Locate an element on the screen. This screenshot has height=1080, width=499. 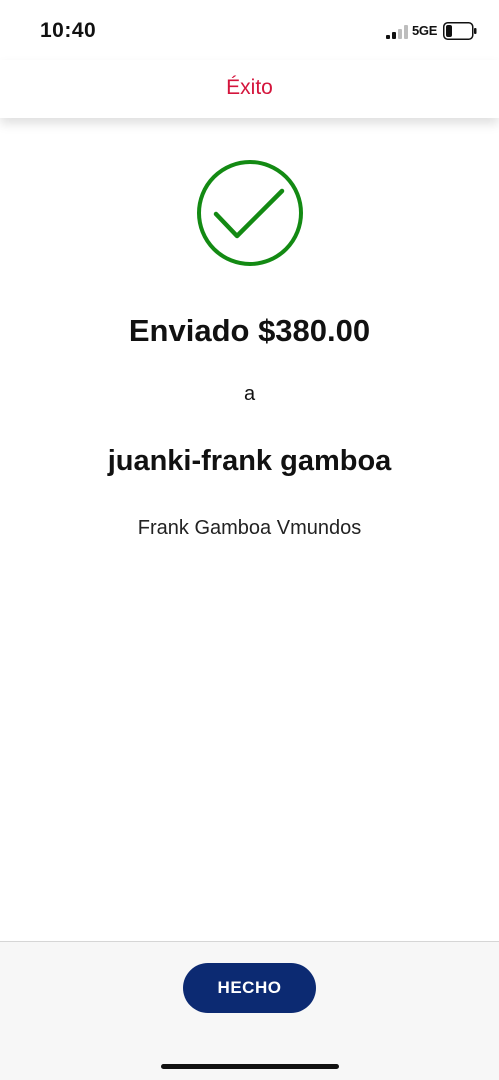
page-title: Éxito is located at coordinates (249, 87).